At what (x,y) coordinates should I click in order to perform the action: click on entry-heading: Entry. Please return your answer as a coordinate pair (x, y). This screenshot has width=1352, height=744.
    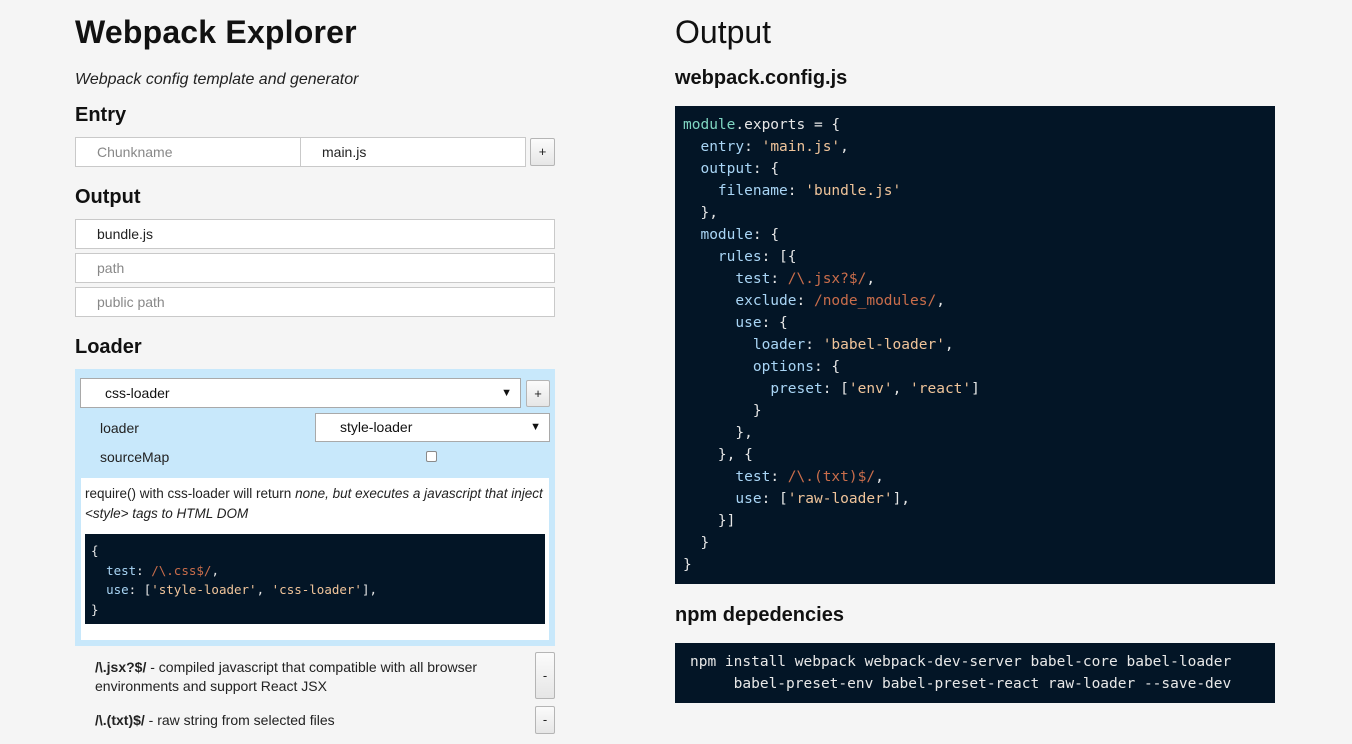
    Looking at the image, I should click on (101, 115).